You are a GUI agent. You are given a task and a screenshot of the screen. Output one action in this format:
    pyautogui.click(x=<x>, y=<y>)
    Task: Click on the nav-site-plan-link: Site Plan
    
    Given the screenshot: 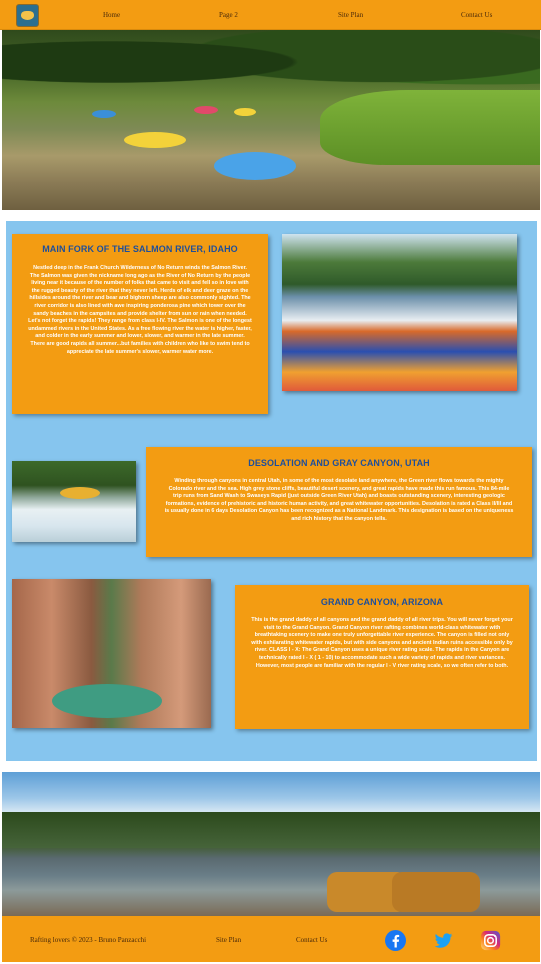 What is the action you would take?
    pyautogui.click(x=350, y=15)
    